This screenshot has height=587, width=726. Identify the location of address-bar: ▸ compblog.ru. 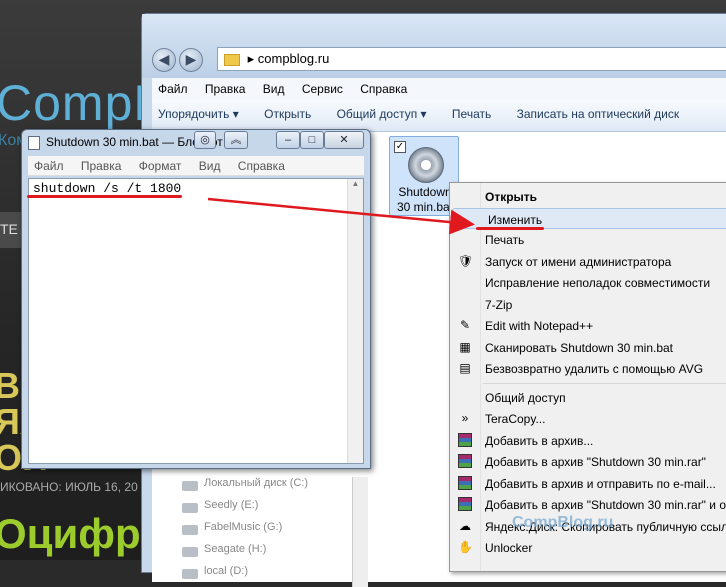
(471, 59).